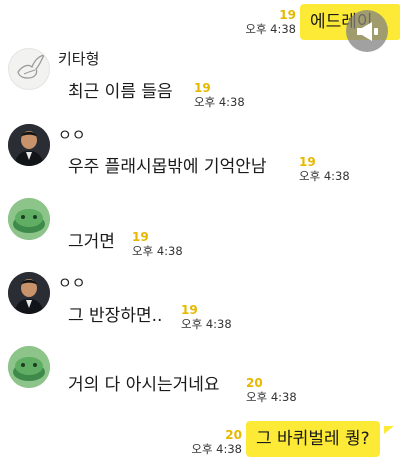 This screenshot has height=470, width=400. I want to click on message-text: 우주 플래시몹밖에 기억안남, so click(167, 167).